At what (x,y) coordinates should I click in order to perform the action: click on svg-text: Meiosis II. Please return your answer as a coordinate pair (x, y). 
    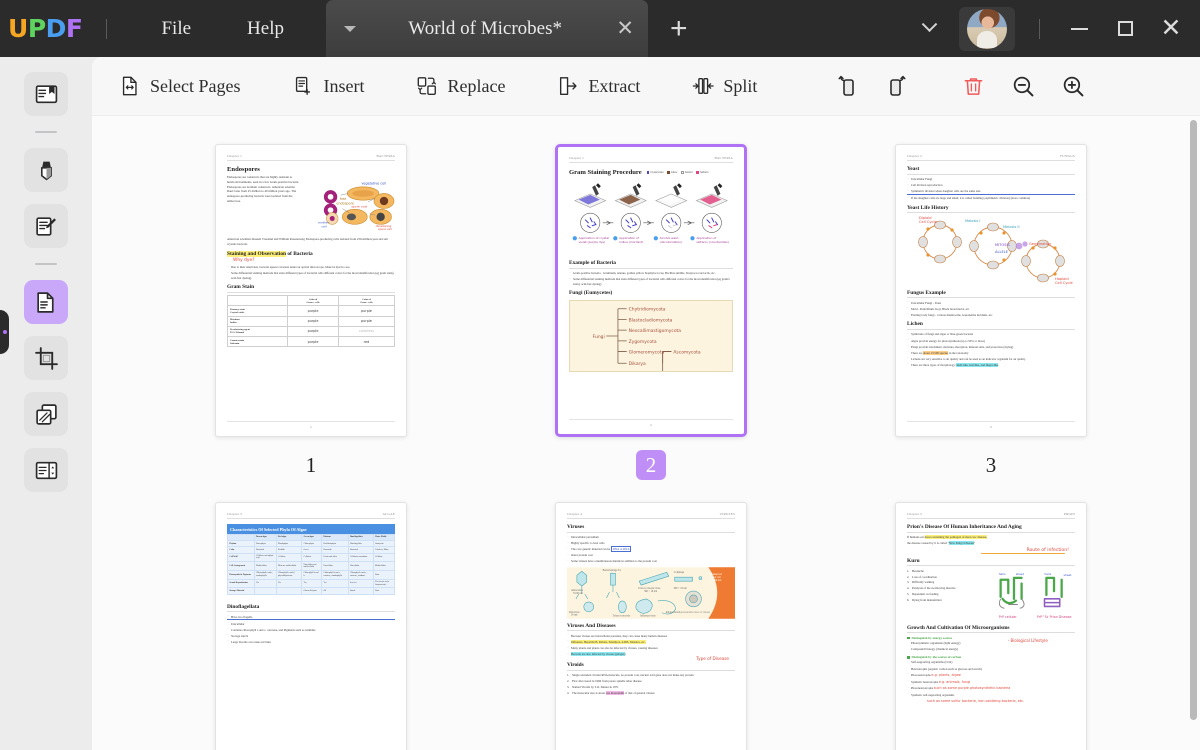
    Looking at the image, I should click on (1011, 227).